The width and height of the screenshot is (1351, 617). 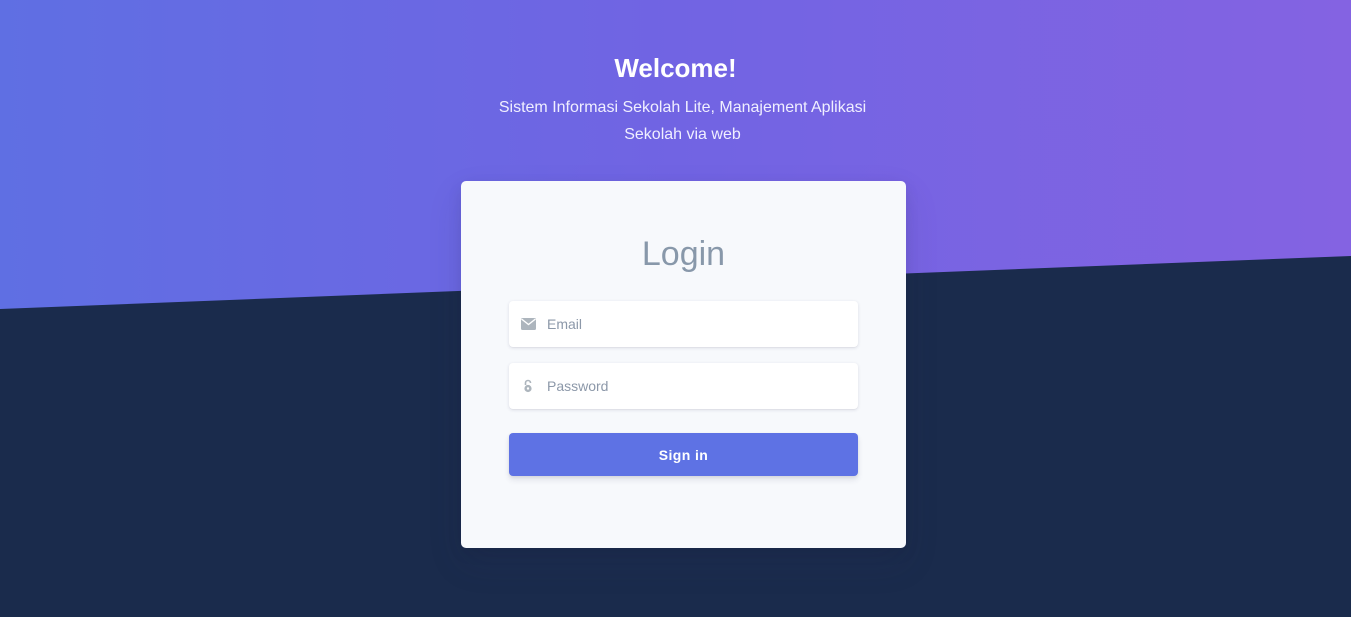 I want to click on envelope-icon, so click(x=528, y=324).